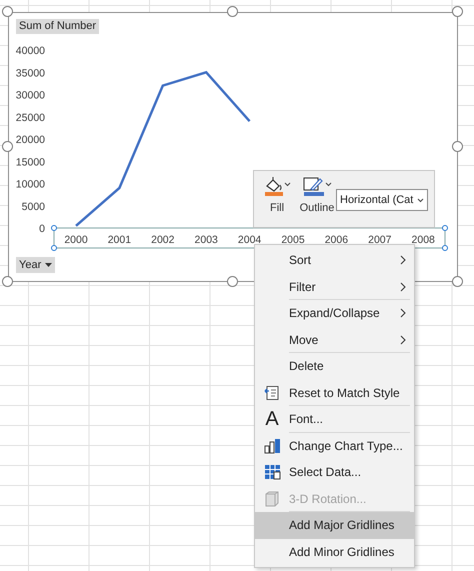 Image resolution: width=474 pixels, height=571 pixels. Describe the element at coordinates (162, 240) in the screenshot. I see `x-axis-label: 2002` at that location.